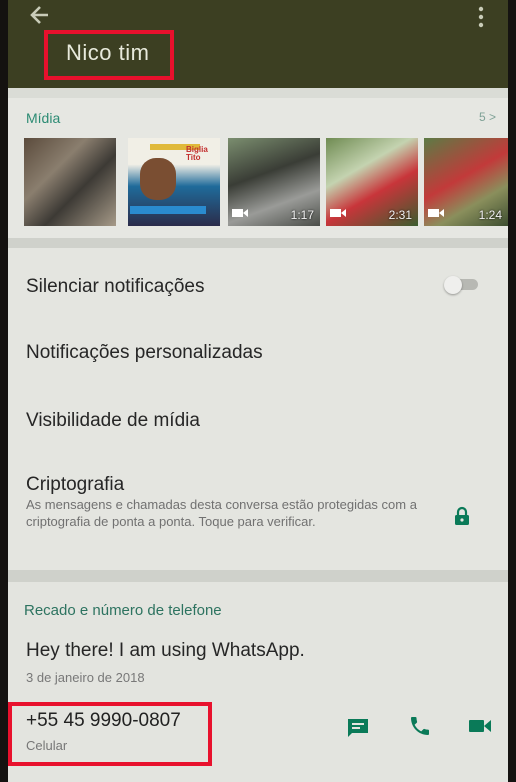 The width and height of the screenshot is (516, 782). What do you see at coordinates (400, 215) in the screenshot?
I see `video-duration: 2:31` at bounding box center [400, 215].